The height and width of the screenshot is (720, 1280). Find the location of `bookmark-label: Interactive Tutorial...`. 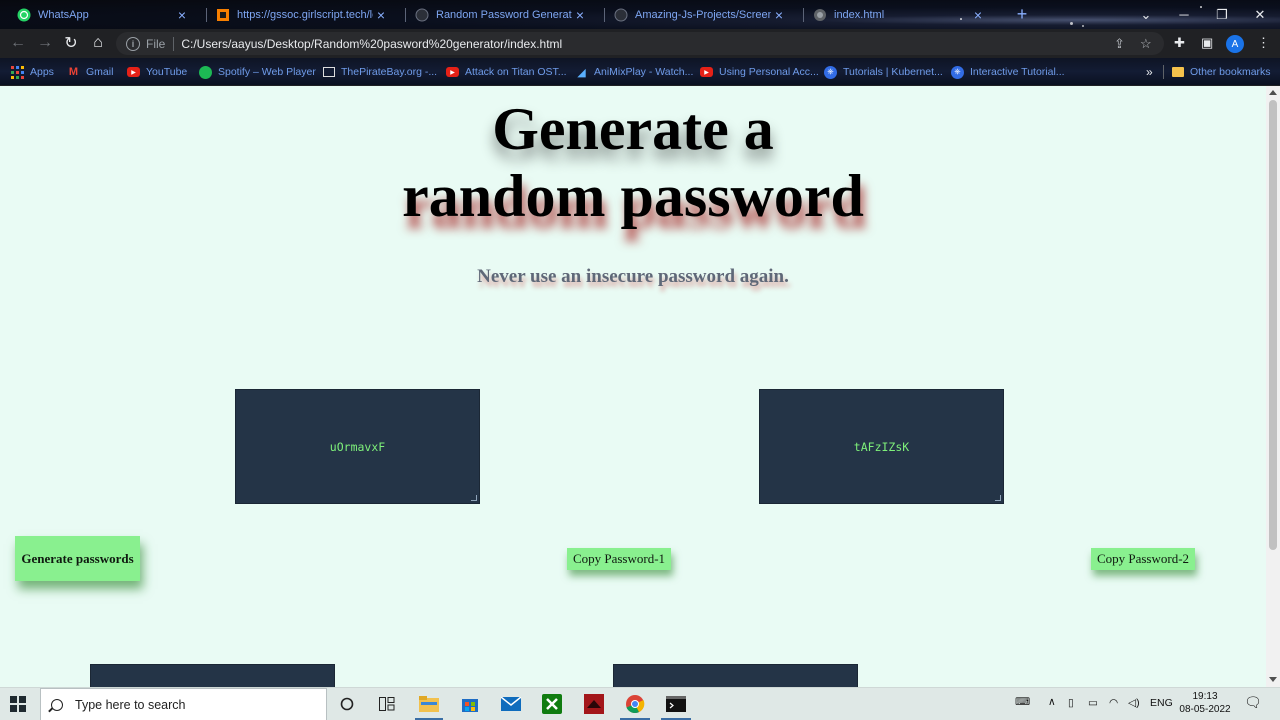

bookmark-label: Interactive Tutorial... is located at coordinates (1017, 72).